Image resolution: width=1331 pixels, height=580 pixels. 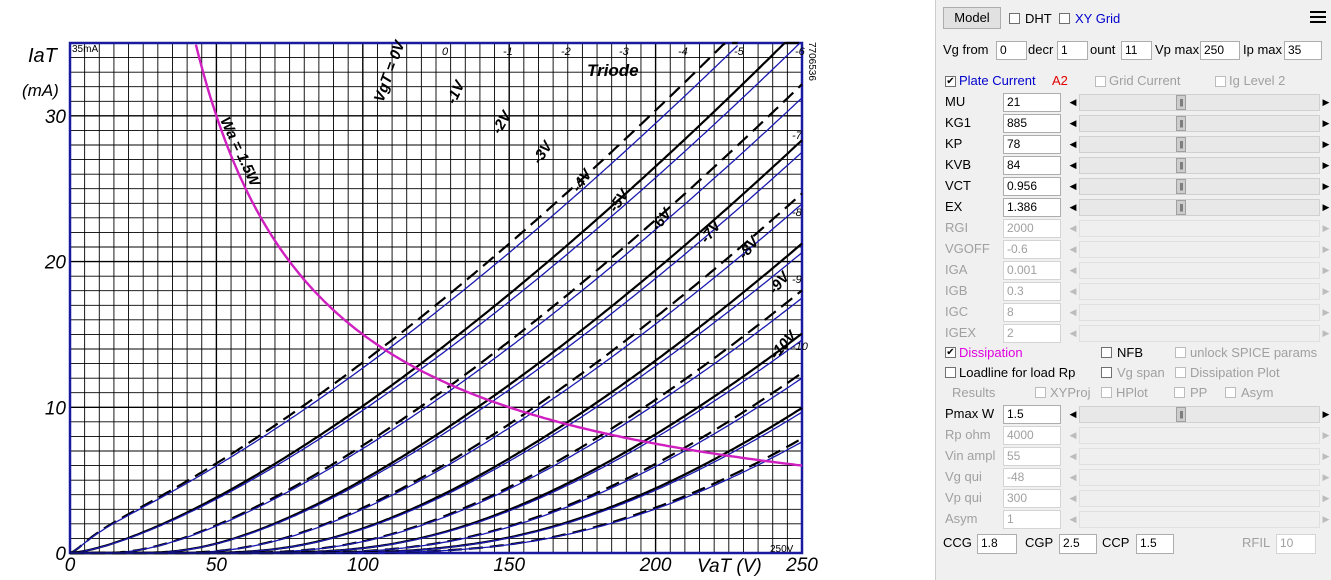 I want to click on decr-input: 1, so click(x=1072, y=50).